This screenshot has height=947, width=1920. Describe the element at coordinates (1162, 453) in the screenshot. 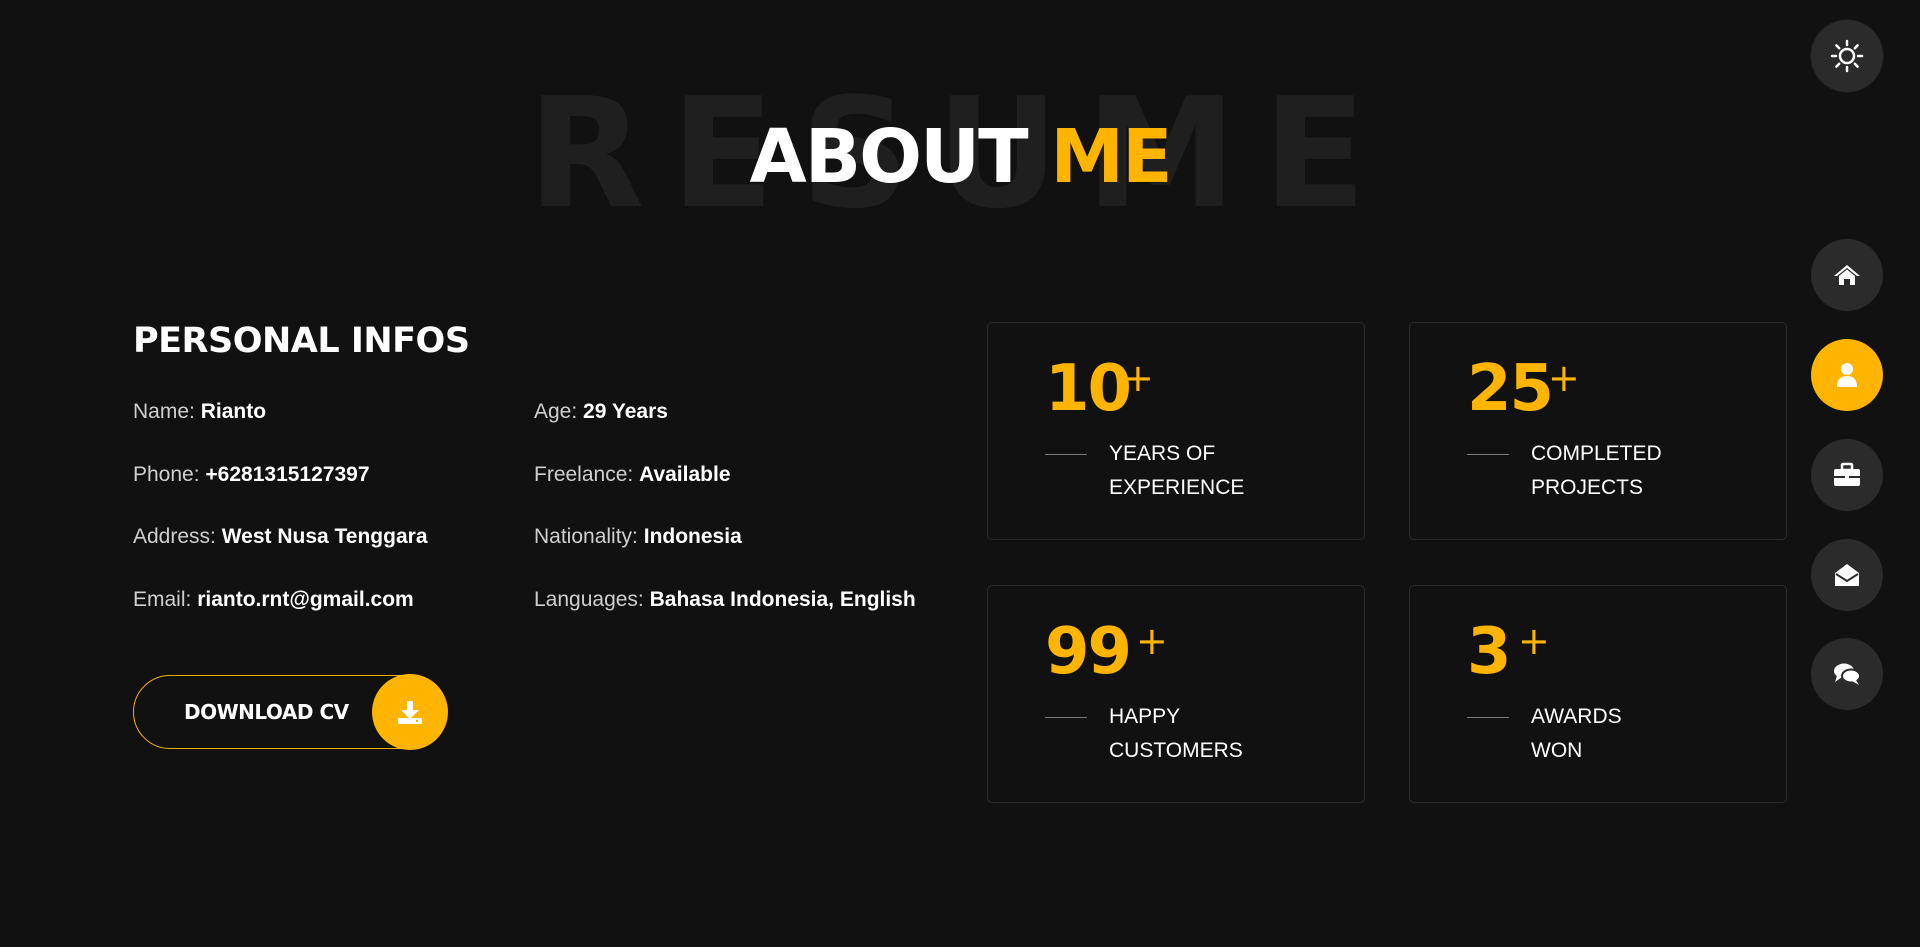

I see `stat-label-line1: YEARS OF` at that location.